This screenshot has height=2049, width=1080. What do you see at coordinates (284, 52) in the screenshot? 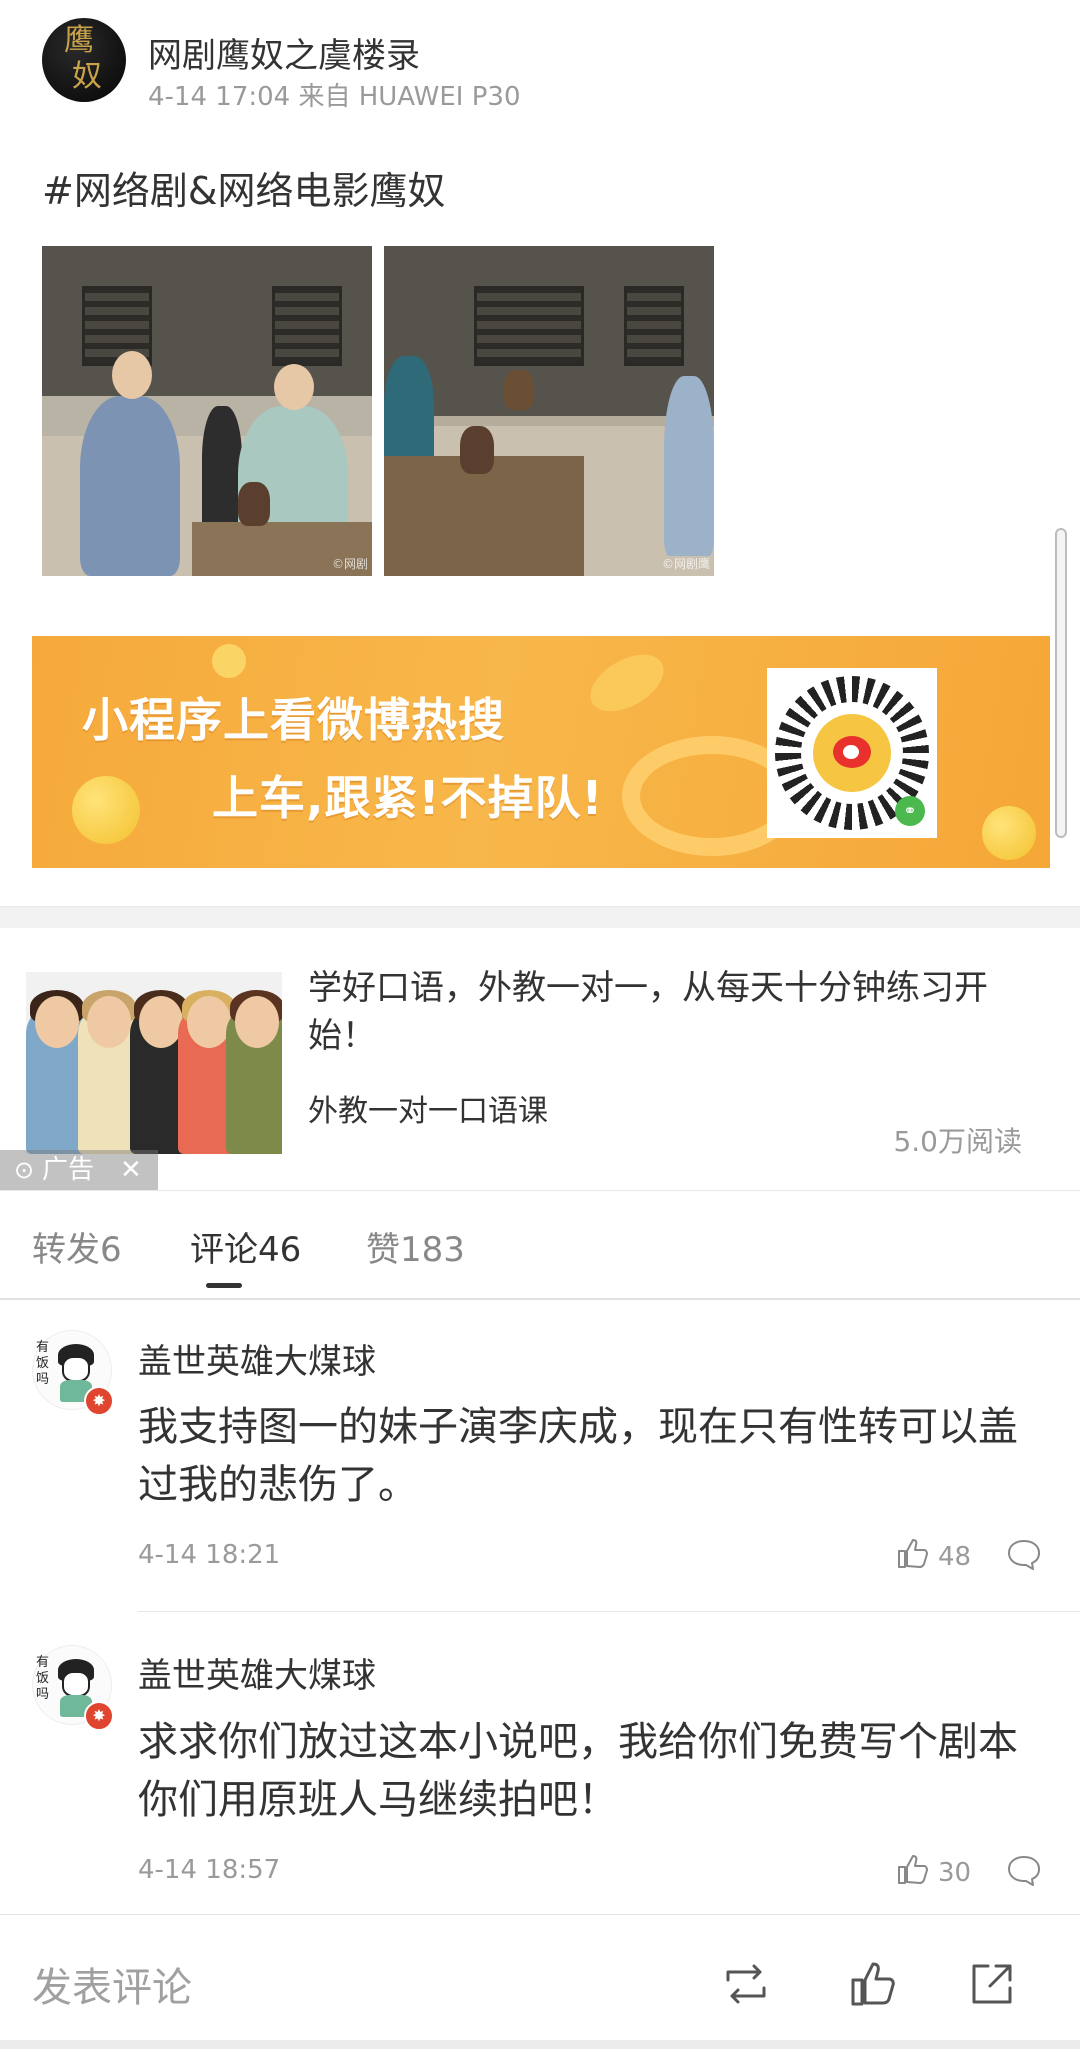
I see `author-name: 网剧鹰奴之虞楼录` at bounding box center [284, 52].